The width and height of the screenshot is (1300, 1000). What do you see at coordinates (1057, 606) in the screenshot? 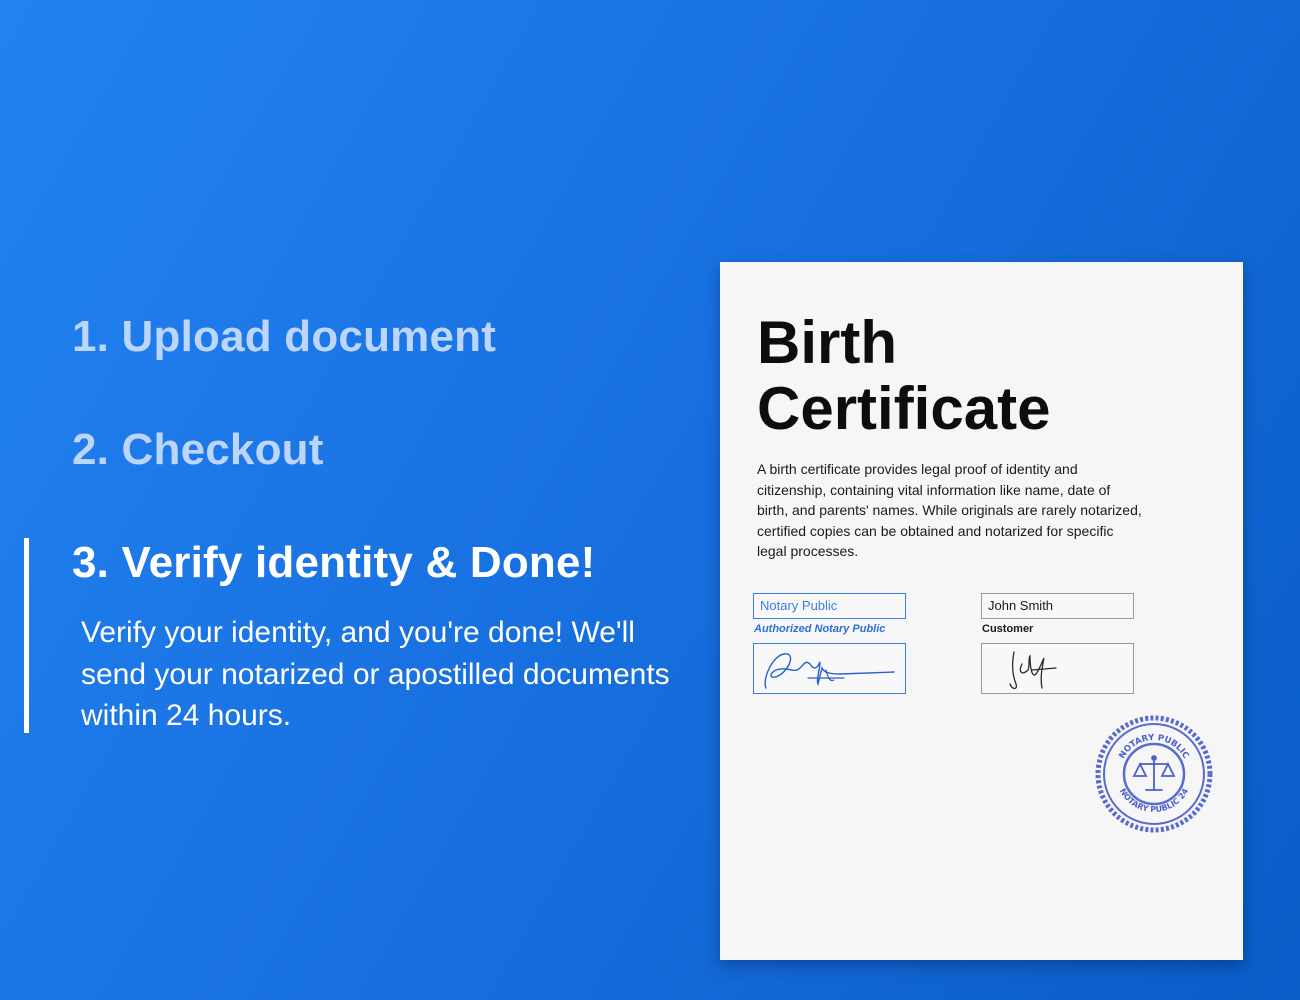
I see `customer-name-field: John Smith` at bounding box center [1057, 606].